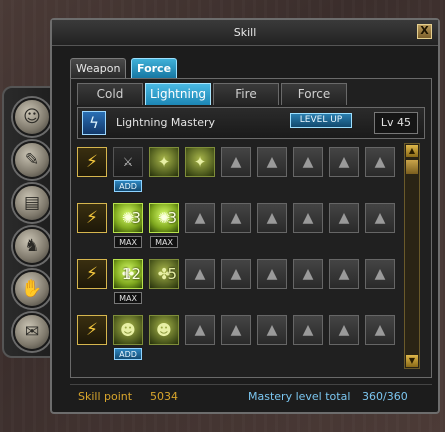  Describe the element at coordinates (154, 68) in the screenshot. I see `tab-force: Force` at that location.